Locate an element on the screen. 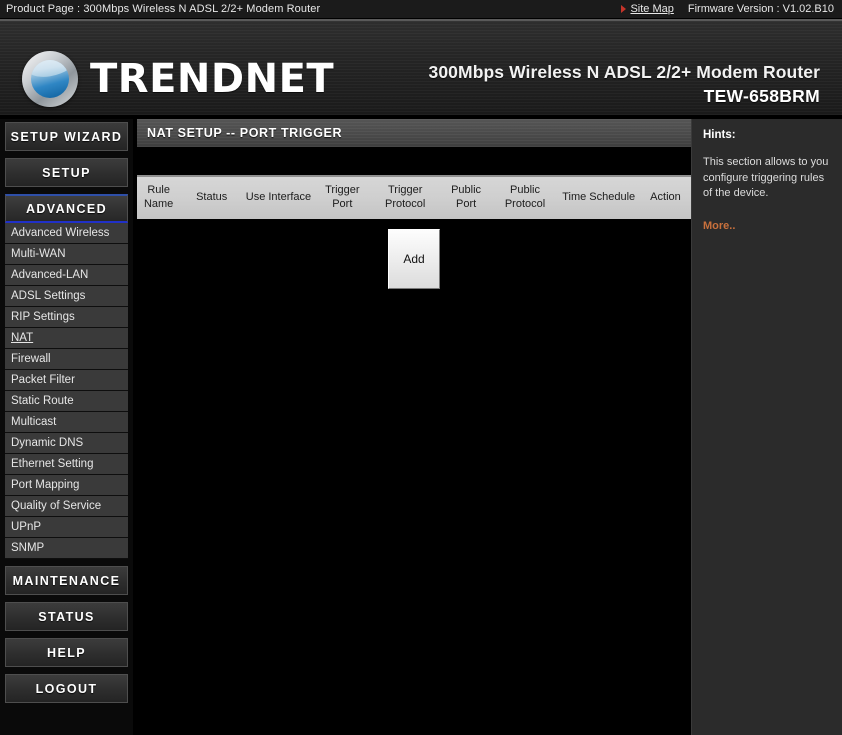 The height and width of the screenshot is (735, 842). sidebar-item-ethernet-setting: Ethernet Setting is located at coordinates (66, 464).